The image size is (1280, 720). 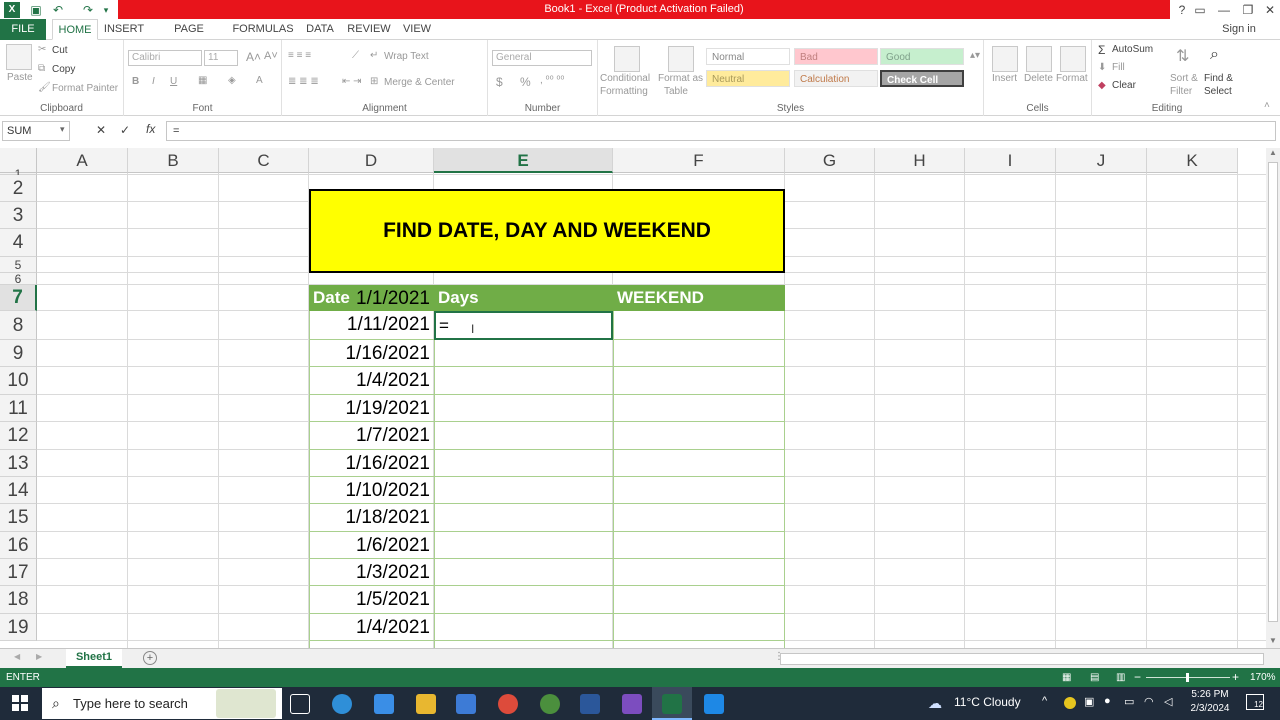 I want to click on comma-style-icon: , ⁰⁰ ⁰⁰, so click(x=552, y=80).